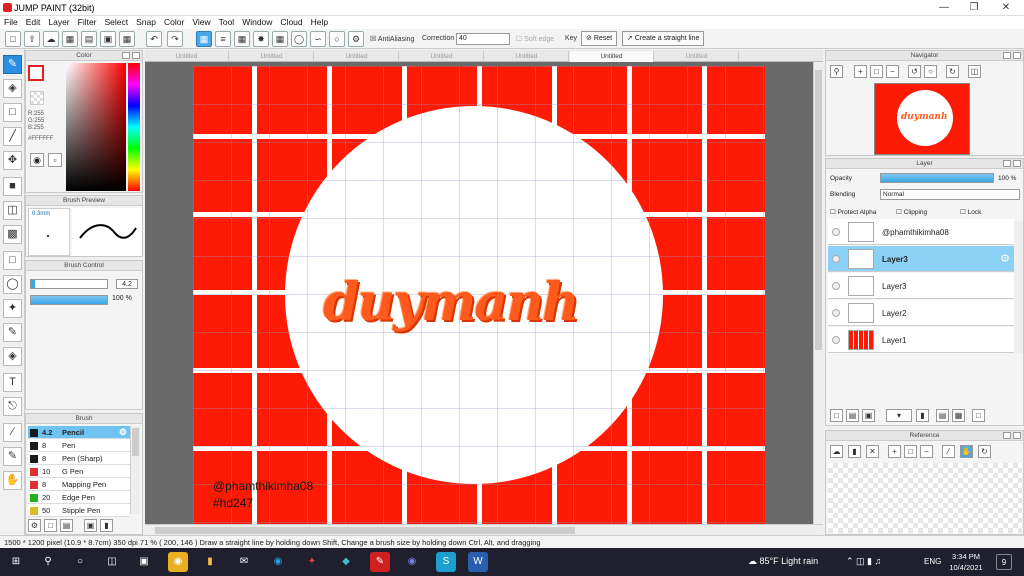 The image size is (1024, 576). Describe the element at coordinates (12, 332) in the screenshot. I see `select-pen-tool-icon: ✎` at that location.